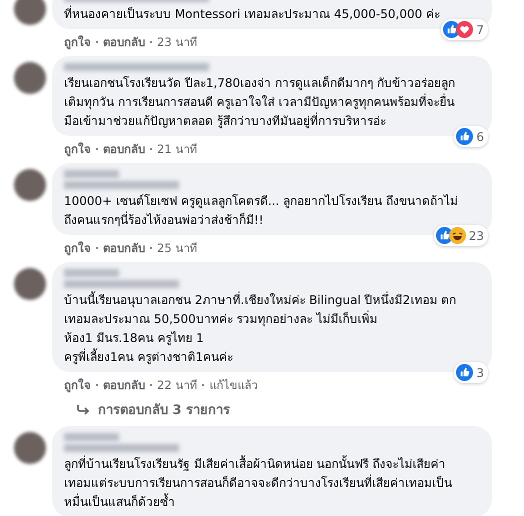  I want to click on view-replies-link: การตอบกลับ 3 รายการ, so click(164, 409).